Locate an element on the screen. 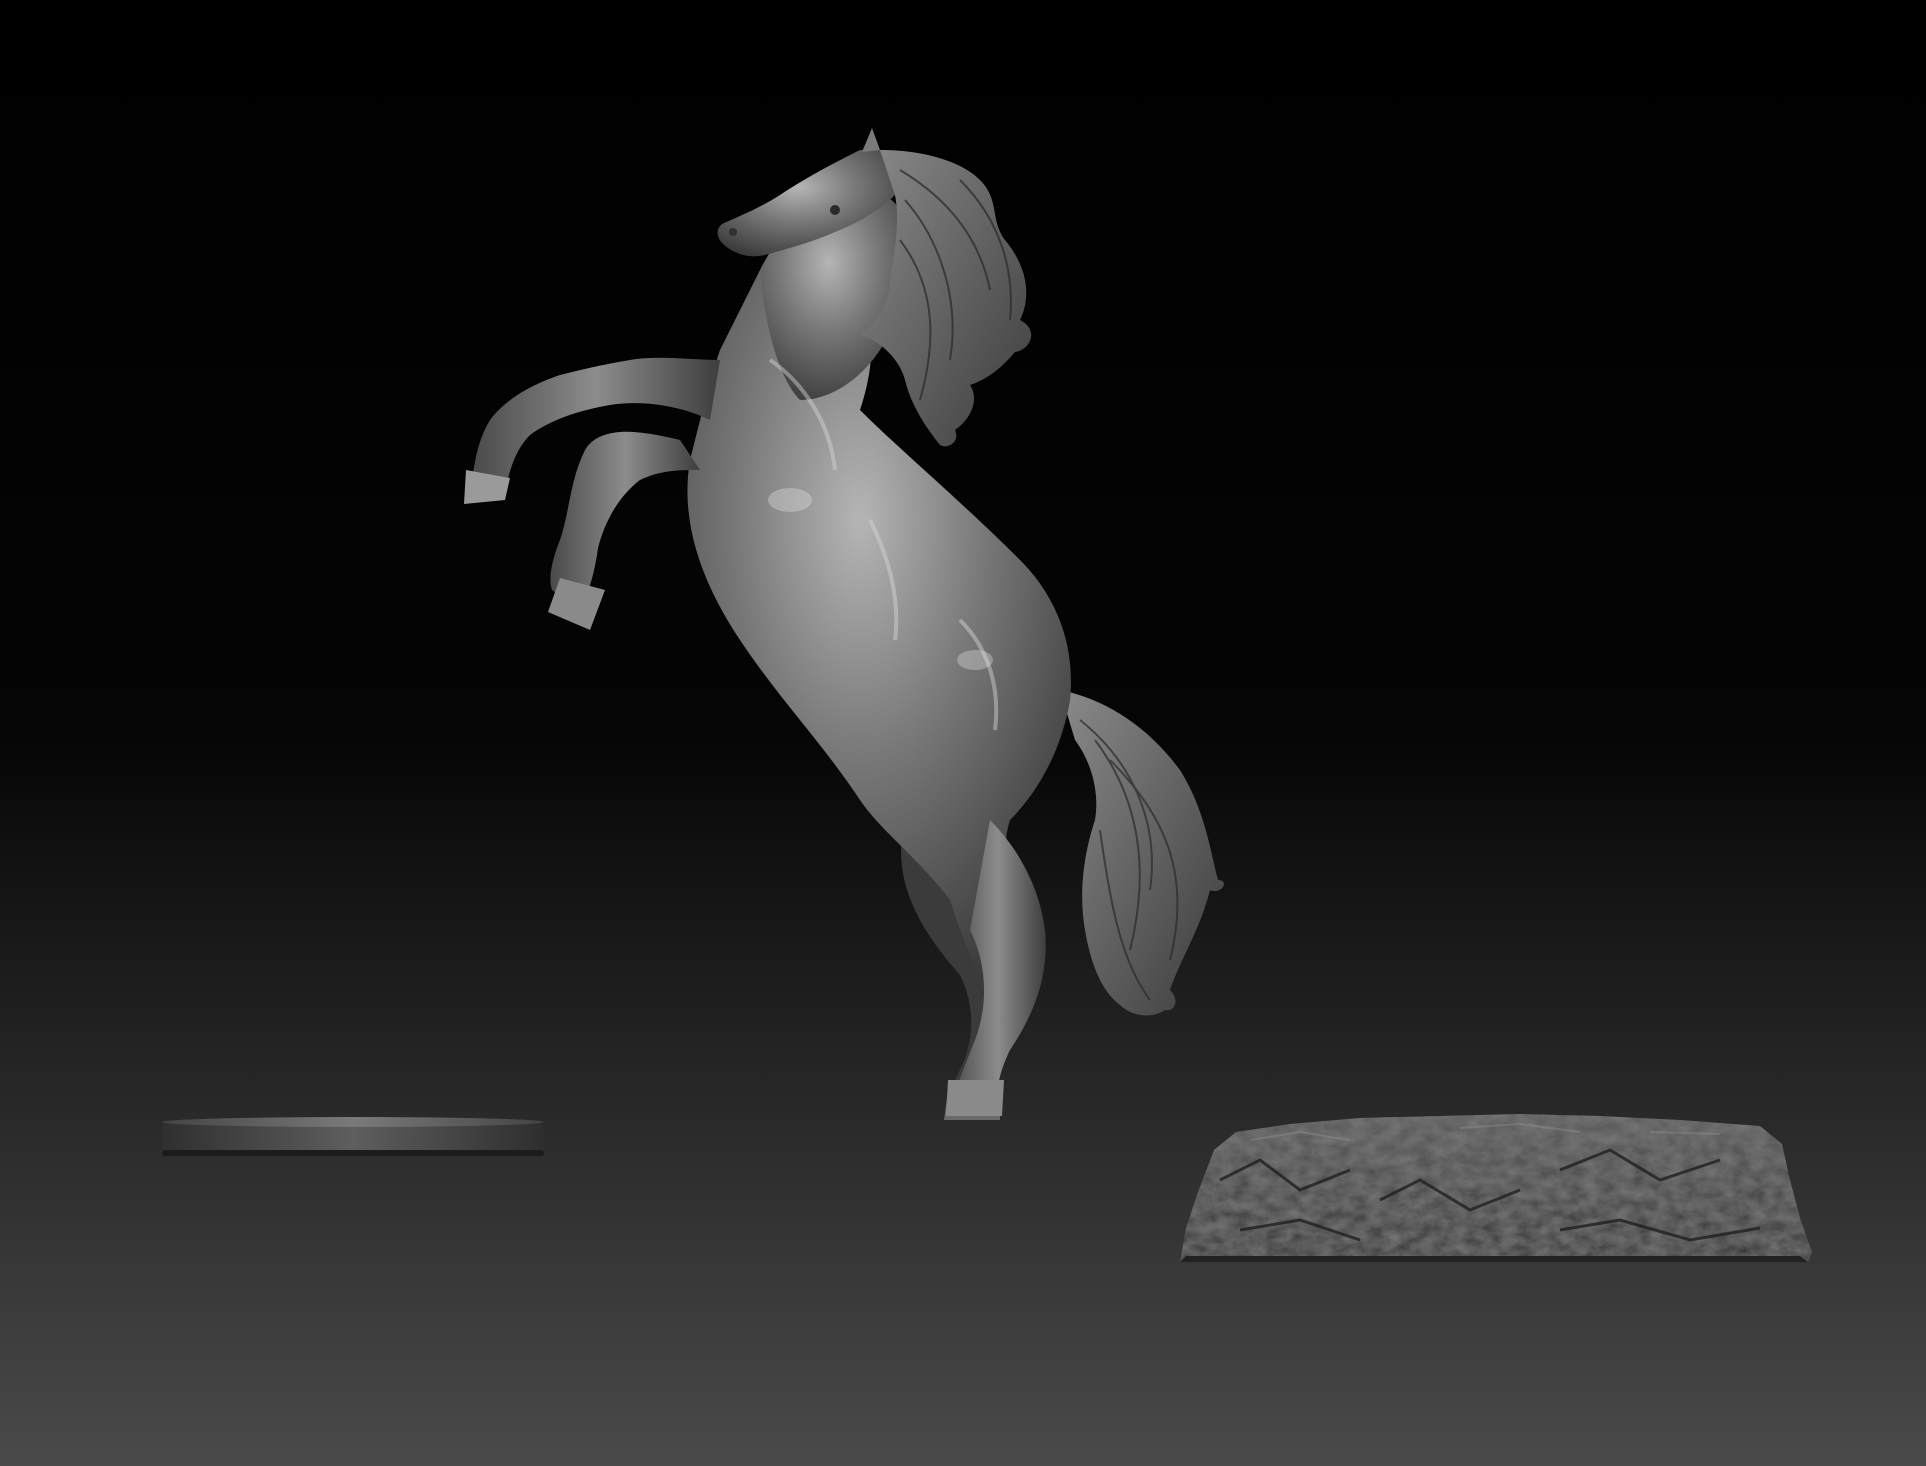 The height and width of the screenshot is (1466, 1926). horse-nostril is located at coordinates (733, 232).